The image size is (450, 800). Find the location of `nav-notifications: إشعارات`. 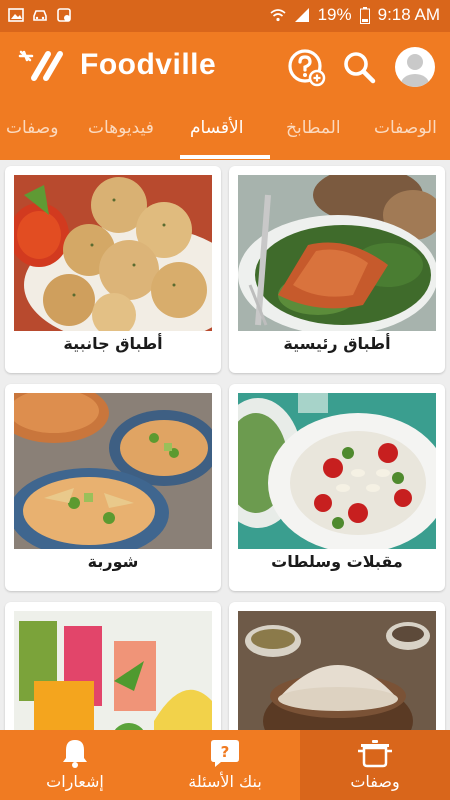

nav-notifications: إشعارات is located at coordinates (75, 765).